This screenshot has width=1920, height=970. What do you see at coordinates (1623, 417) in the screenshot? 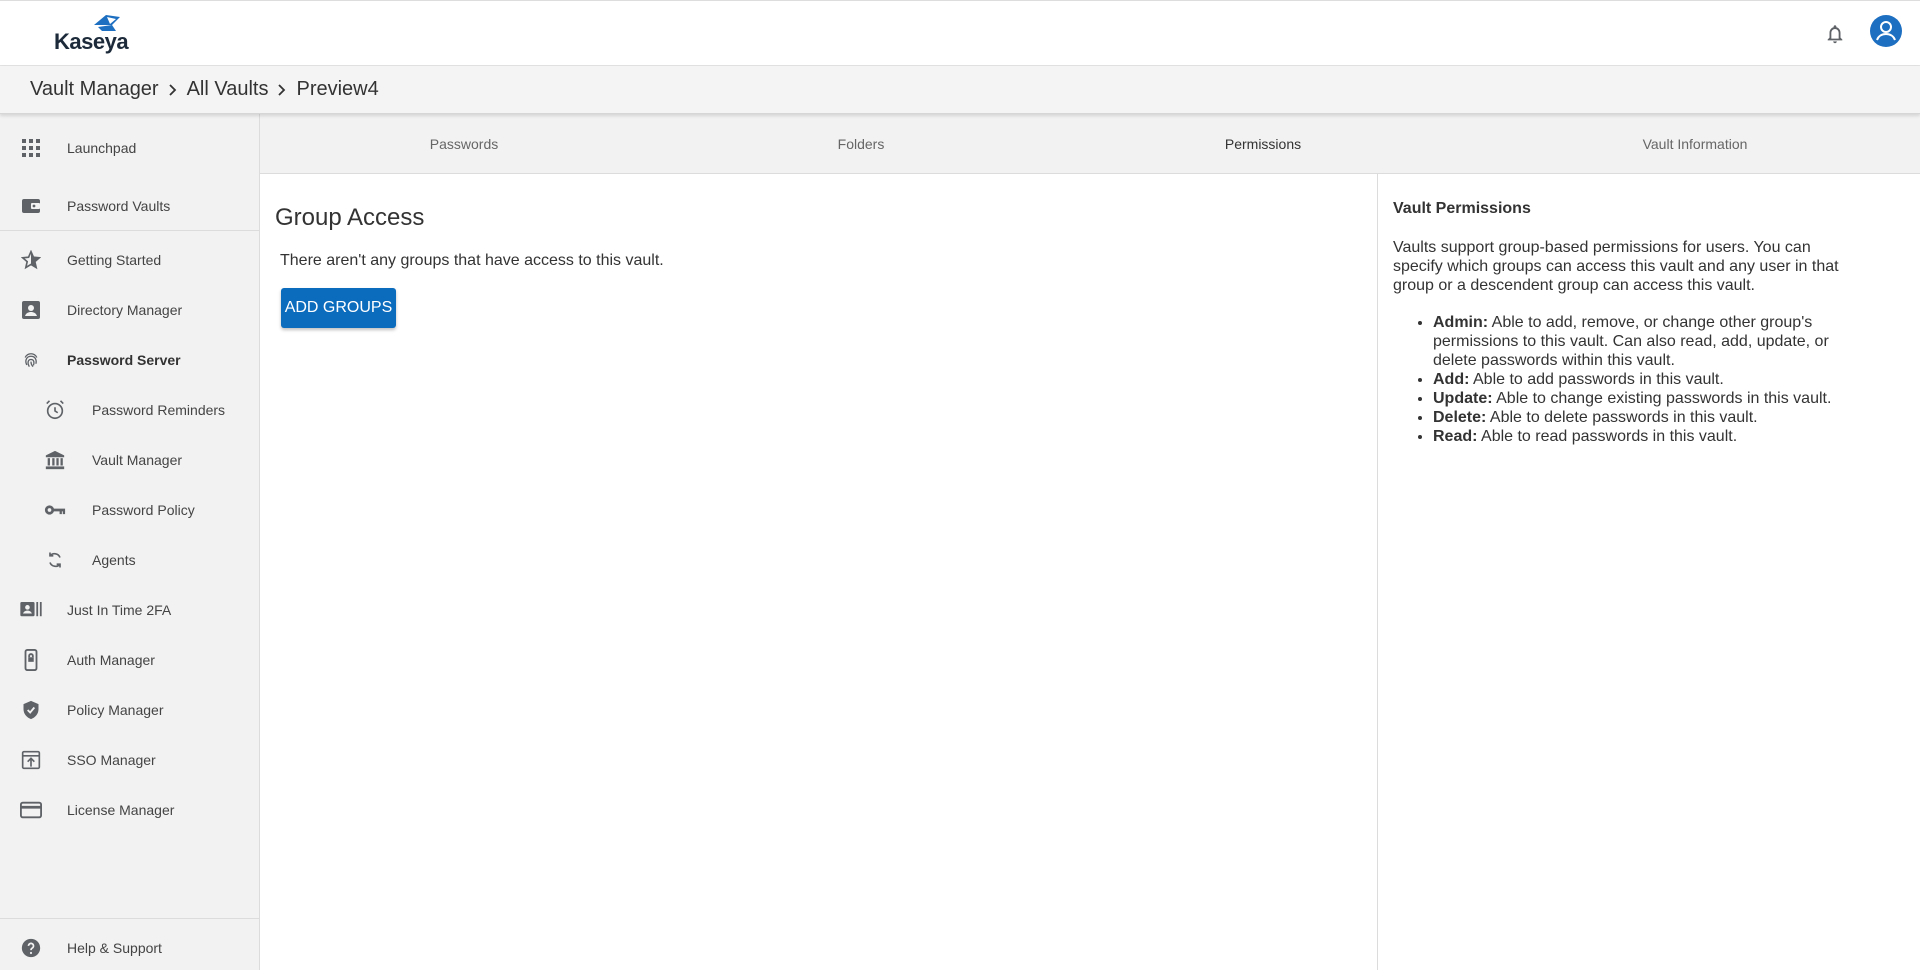
I see `permission-text: Able to delete passwords in this vault.` at bounding box center [1623, 417].